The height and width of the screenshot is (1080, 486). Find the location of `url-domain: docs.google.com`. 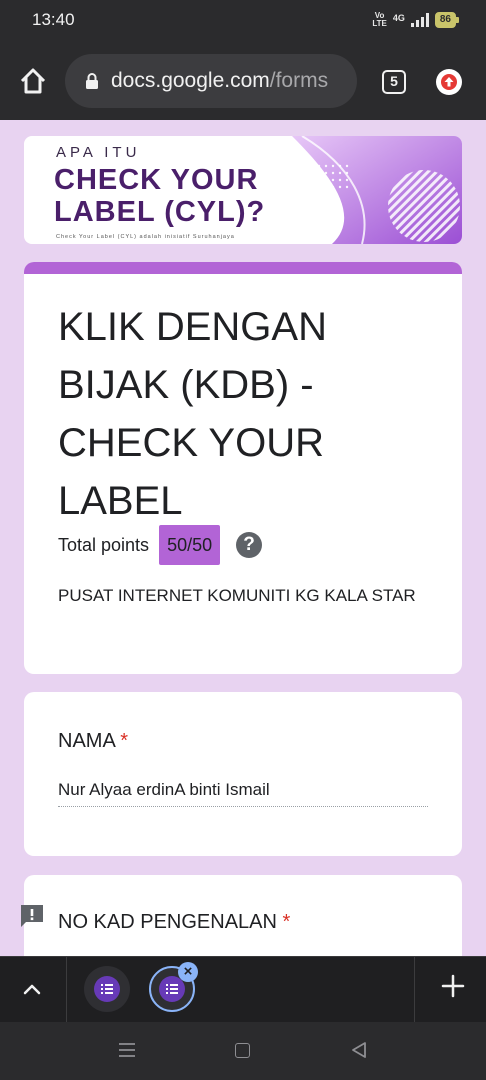

url-domain: docs.google.com is located at coordinates (190, 80).